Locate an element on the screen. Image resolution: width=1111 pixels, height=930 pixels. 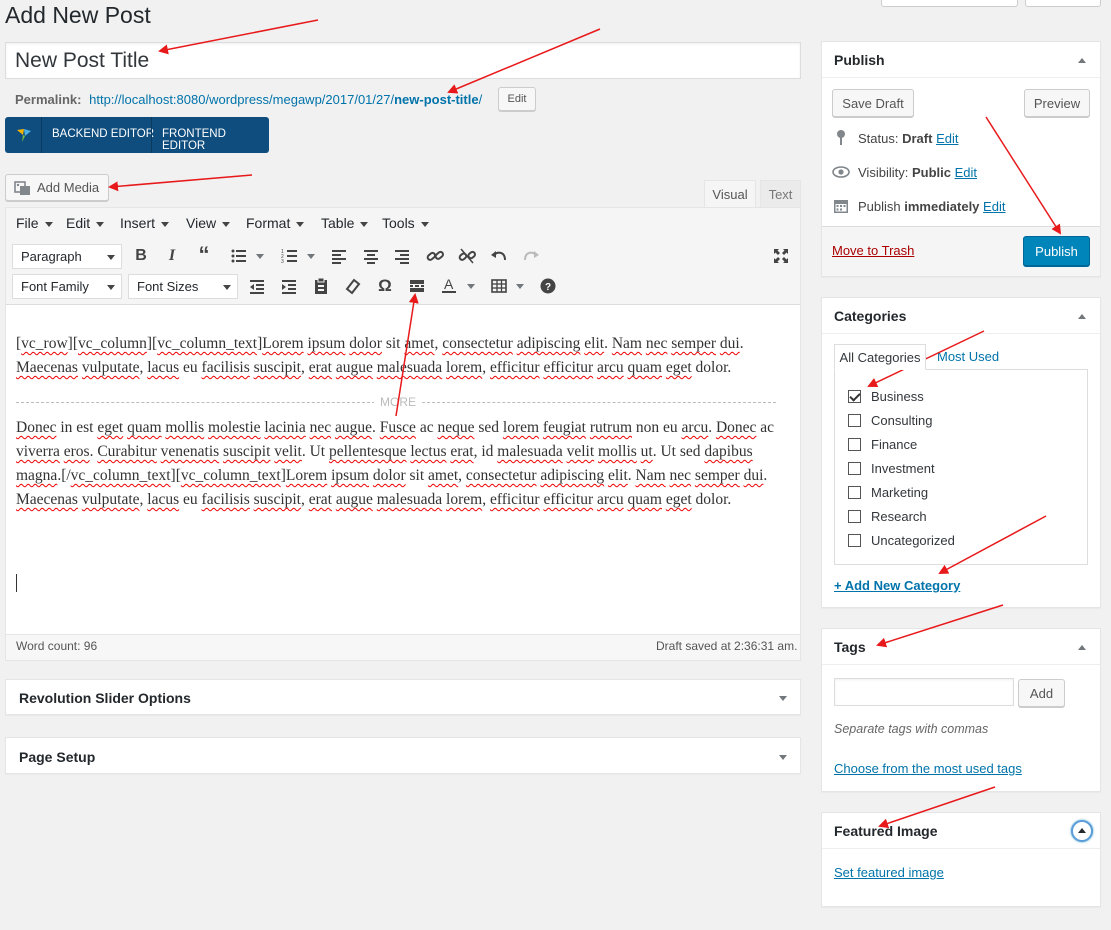
category-item-investment: Investment is located at coordinates (891, 468).